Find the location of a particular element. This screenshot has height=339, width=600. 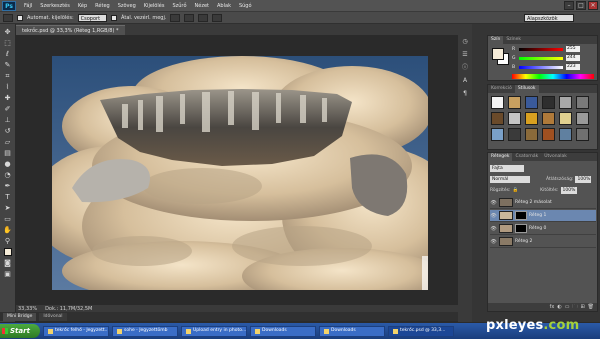

menu-filter: Szűrő is located at coordinates (179, 6).